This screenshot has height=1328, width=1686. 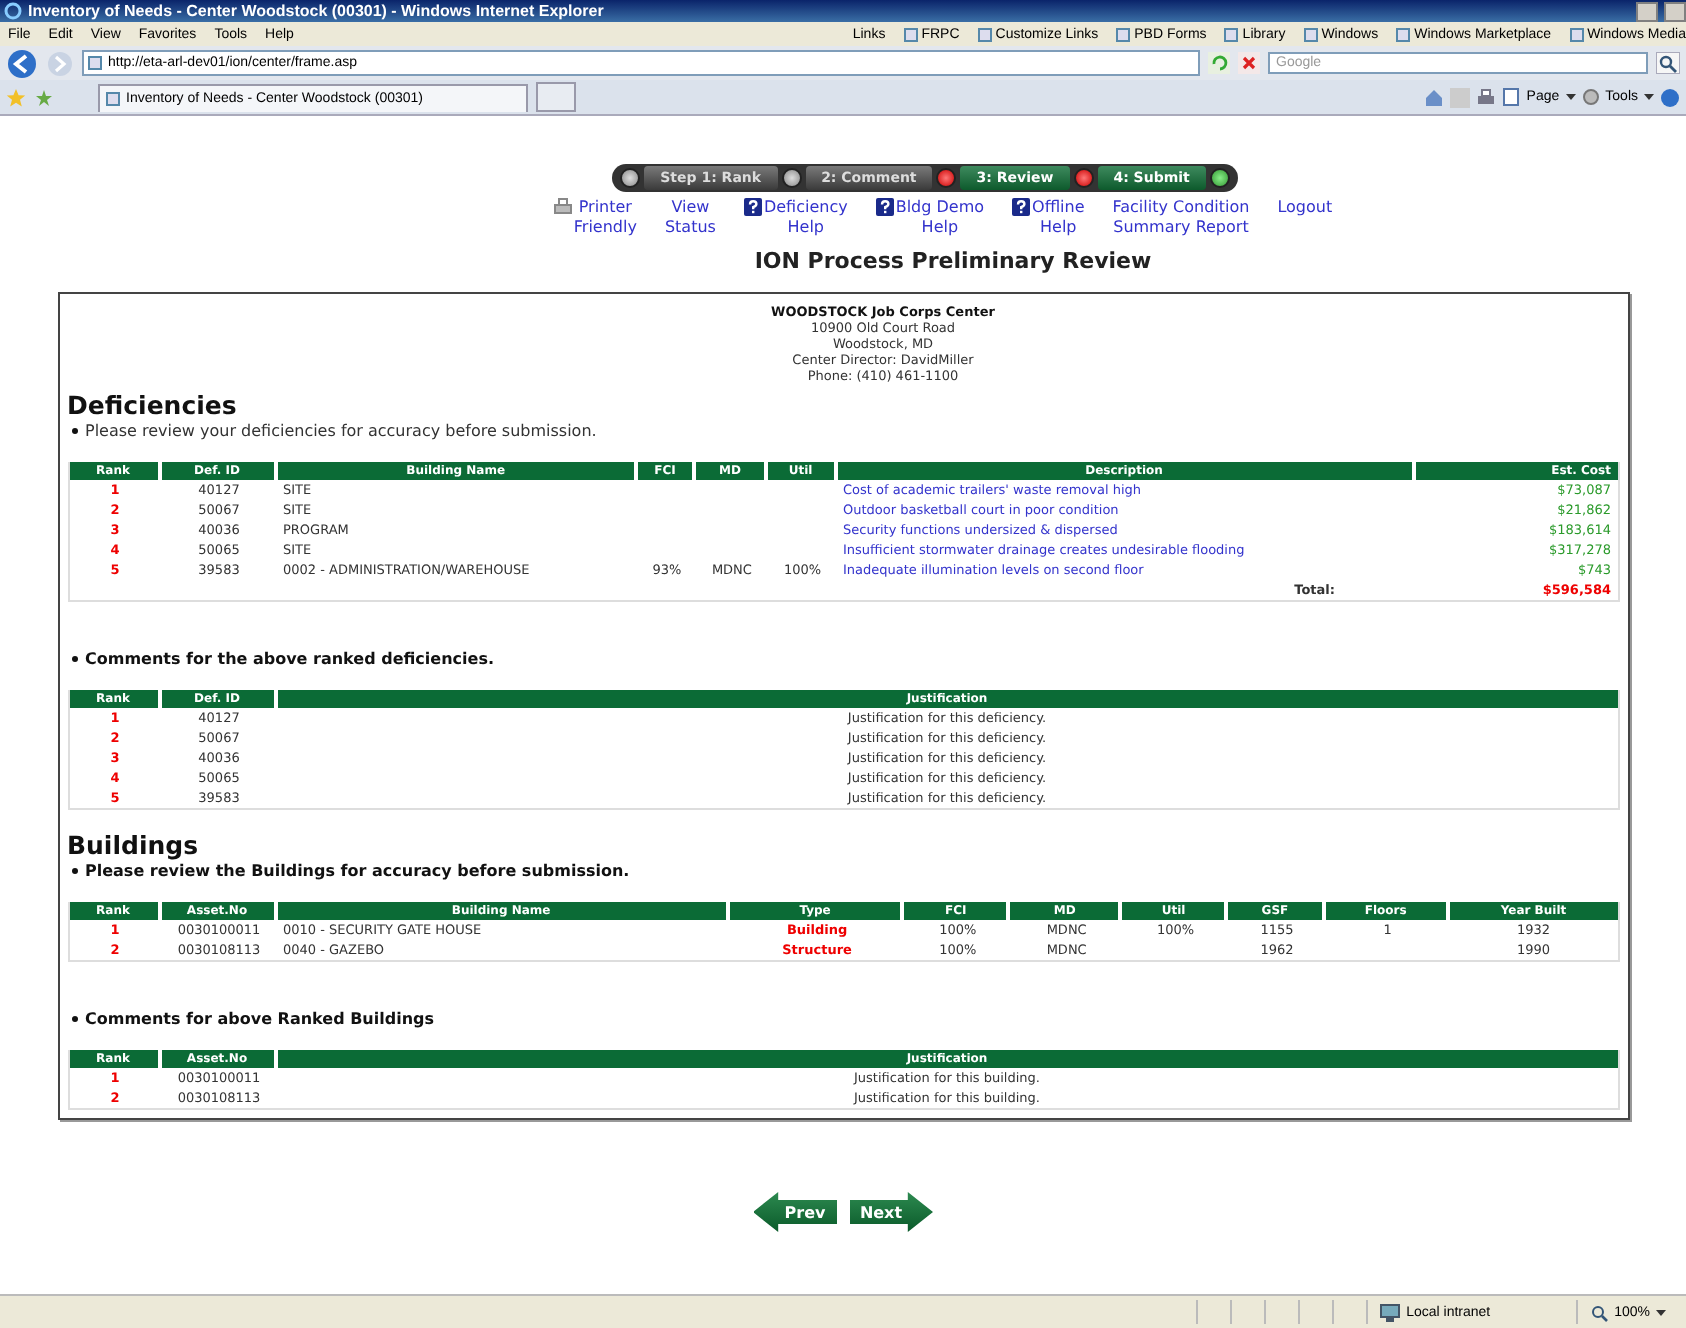 I want to click on add-favorite-icon, so click(x=44, y=97).